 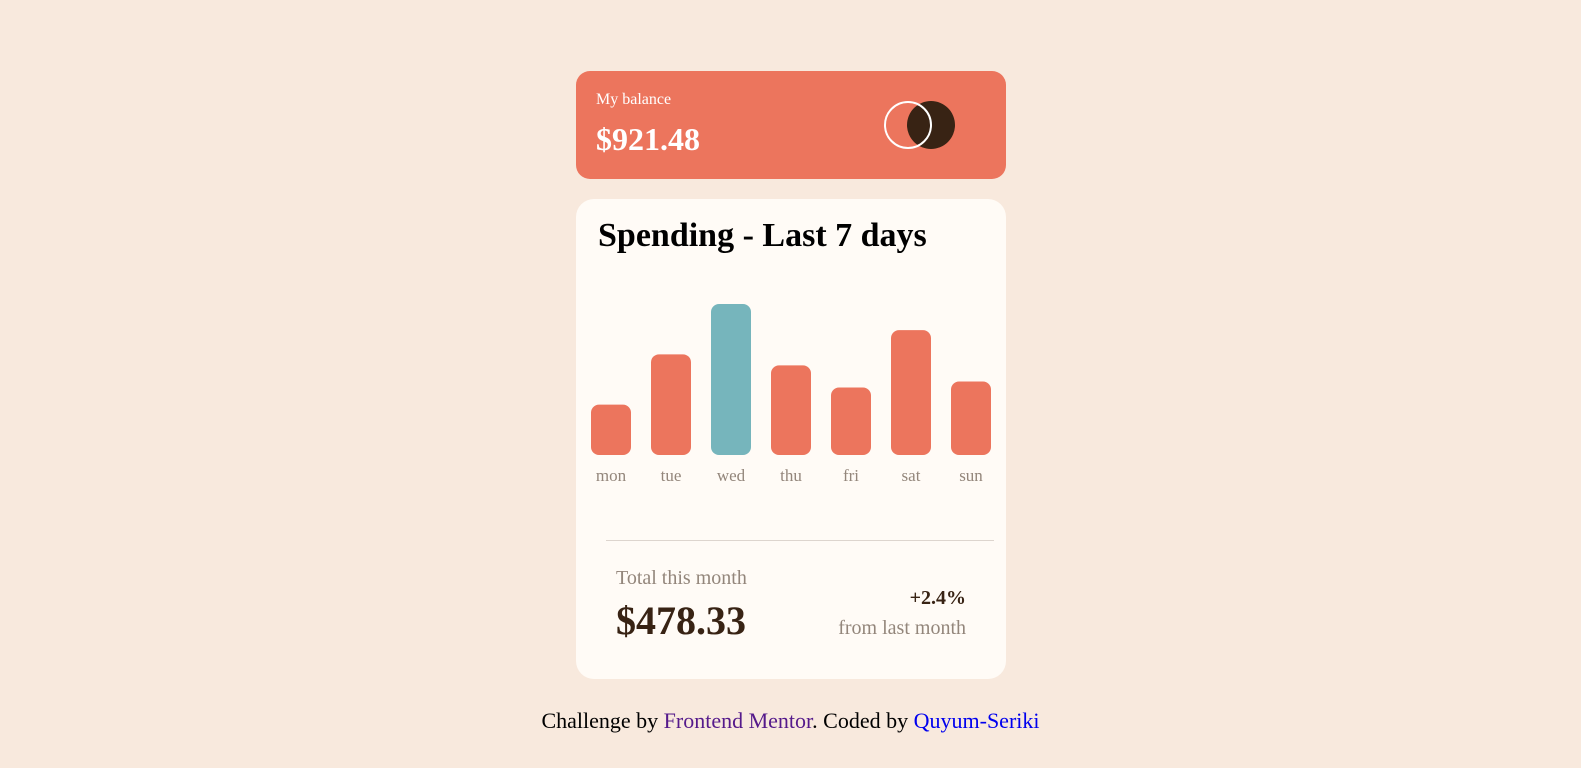 I want to click on total-amount: $478.33, so click(x=681, y=620).